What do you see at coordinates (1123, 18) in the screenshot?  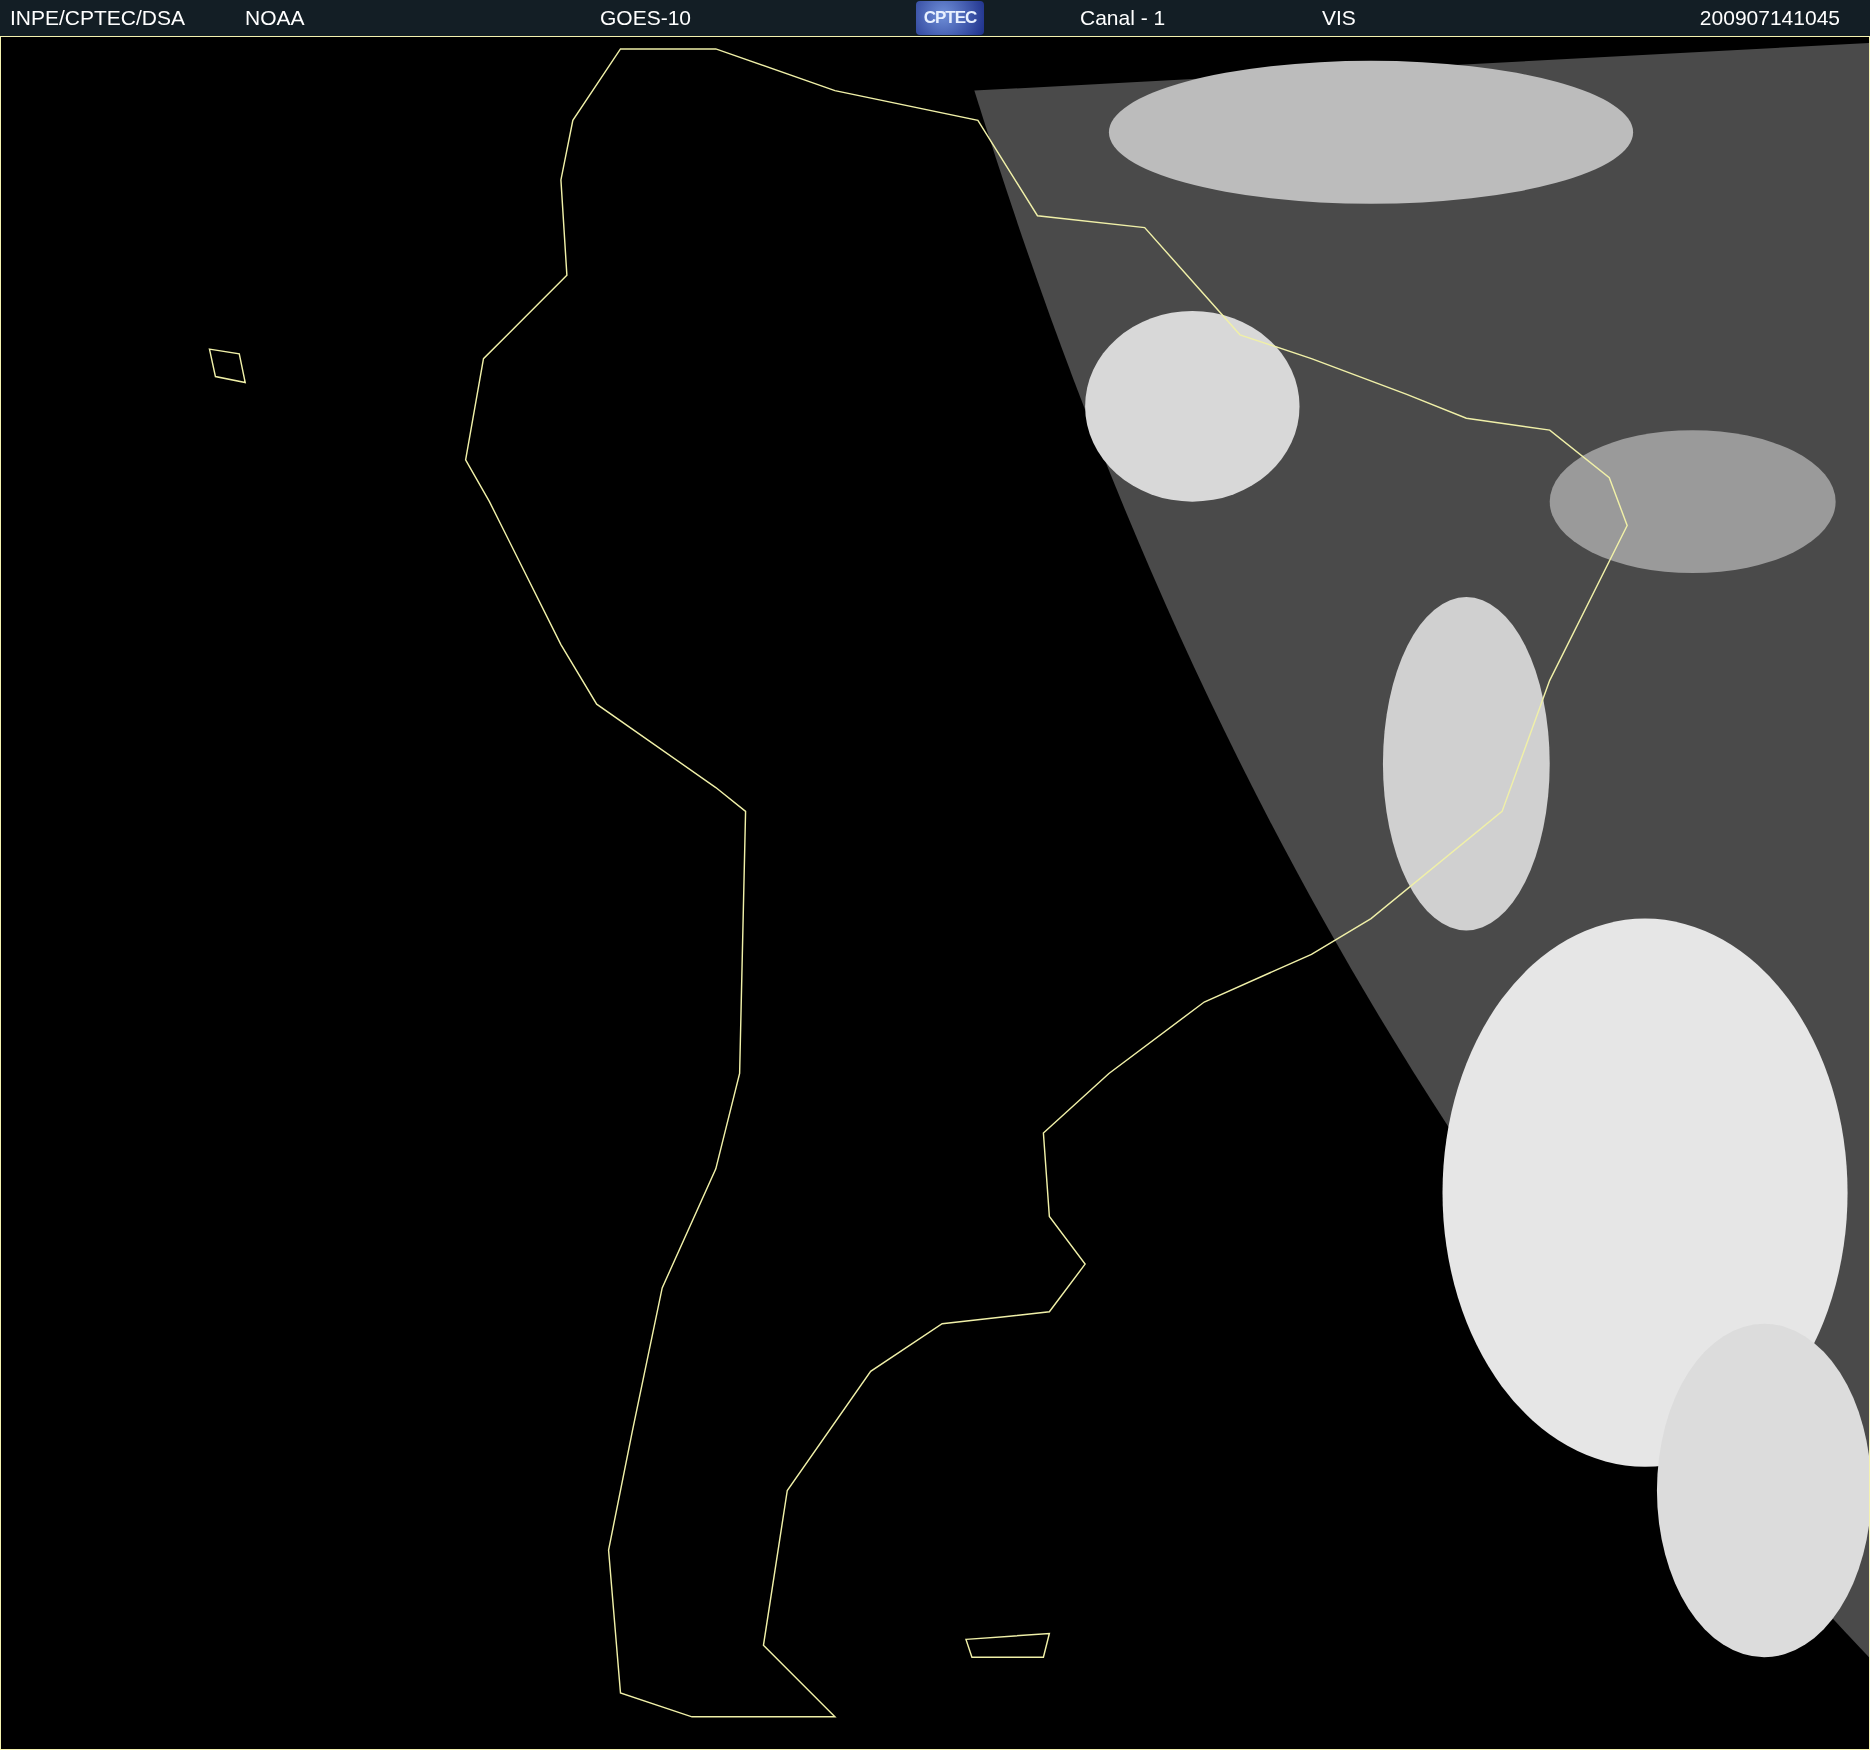 I see `channel-label: Canal - 1` at bounding box center [1123, 18].